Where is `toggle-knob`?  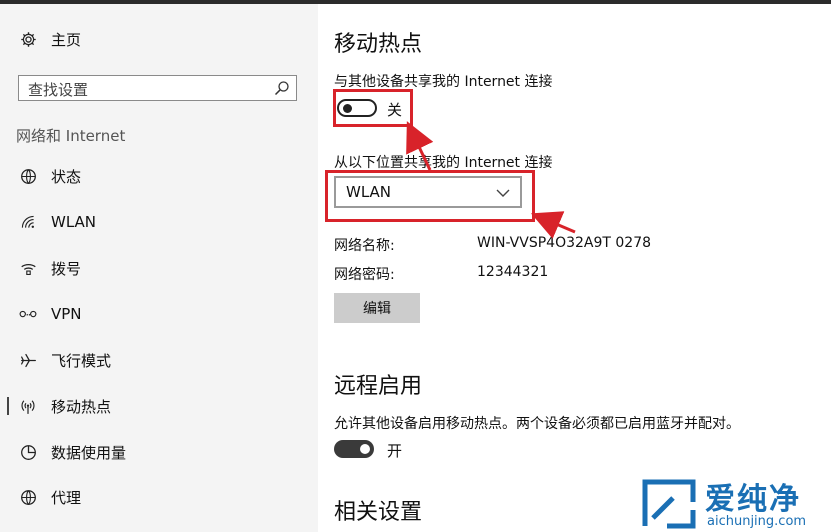
toggle-knob is located at coordinates (365, 449).